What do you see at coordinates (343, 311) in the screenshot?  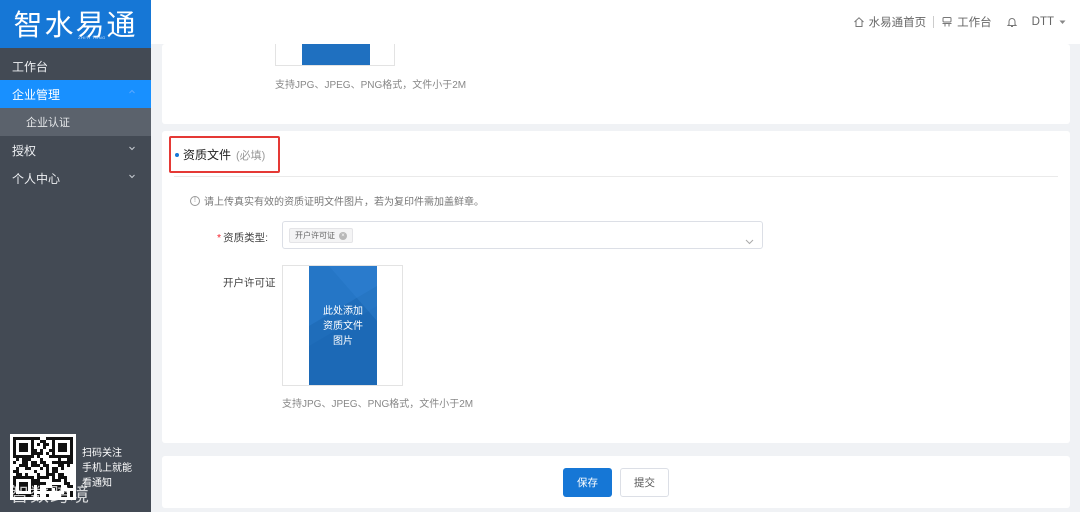 I see `upload-prompt-line: 此处添加` at bounding box center [343, 311].